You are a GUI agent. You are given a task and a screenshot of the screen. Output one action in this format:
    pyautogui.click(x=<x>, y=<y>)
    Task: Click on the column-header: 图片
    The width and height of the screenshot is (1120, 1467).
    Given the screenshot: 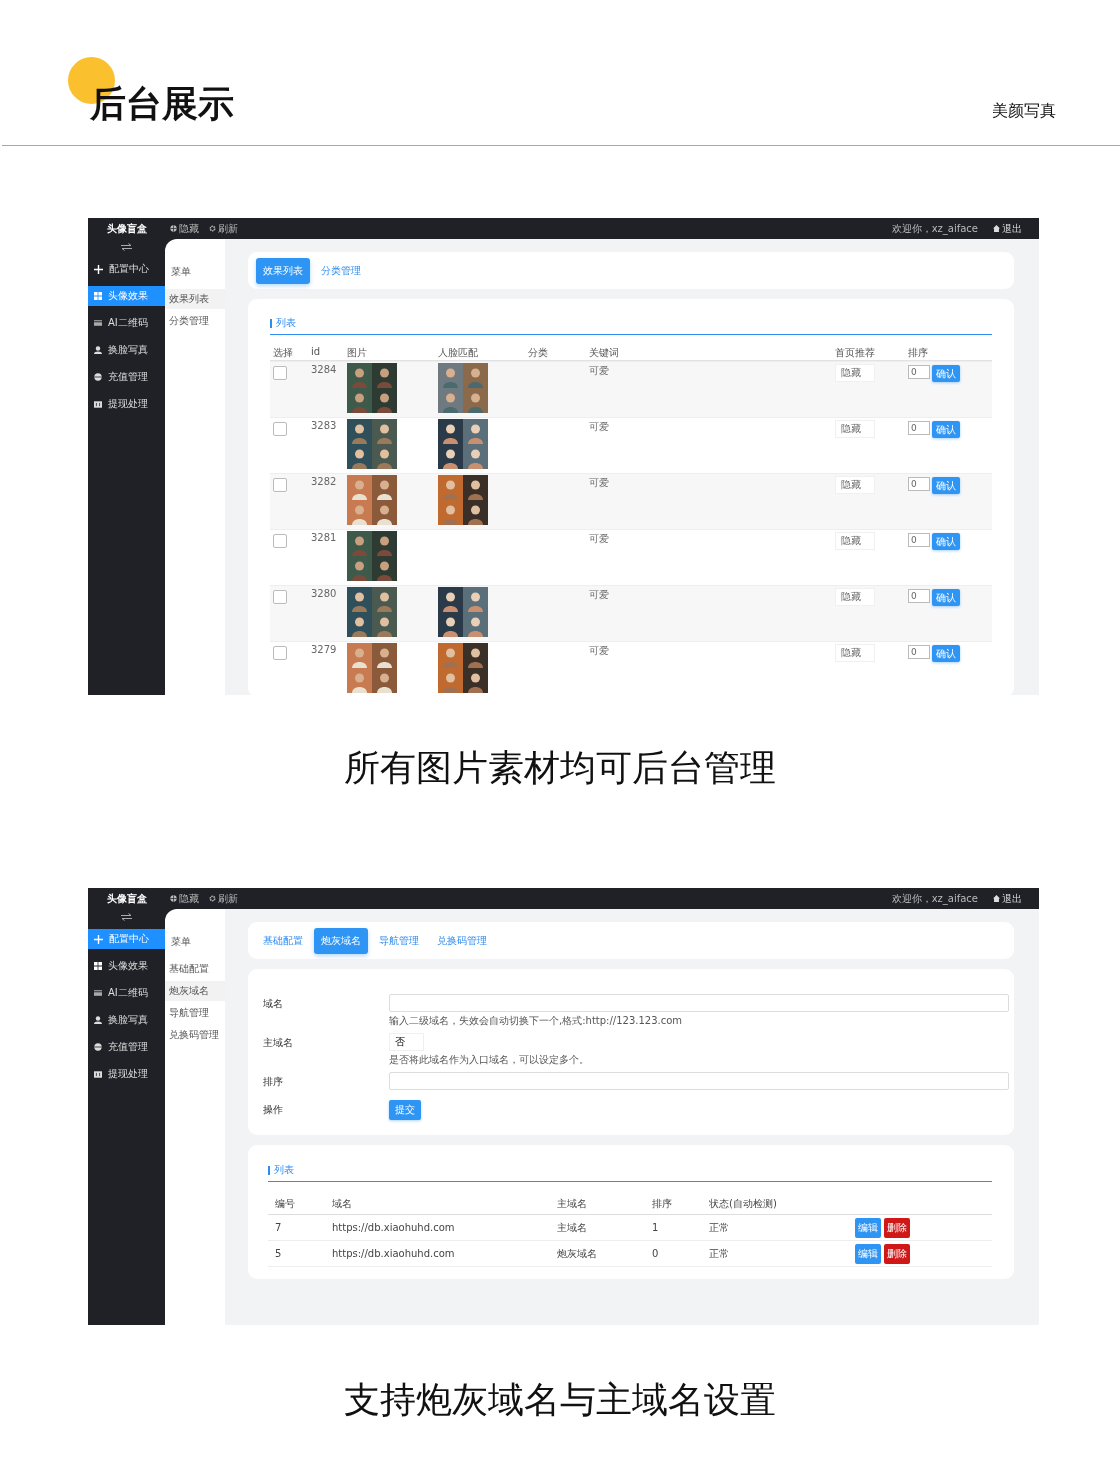 What is the action you would take?
    pyautogui.click(x=357, y=352)
    